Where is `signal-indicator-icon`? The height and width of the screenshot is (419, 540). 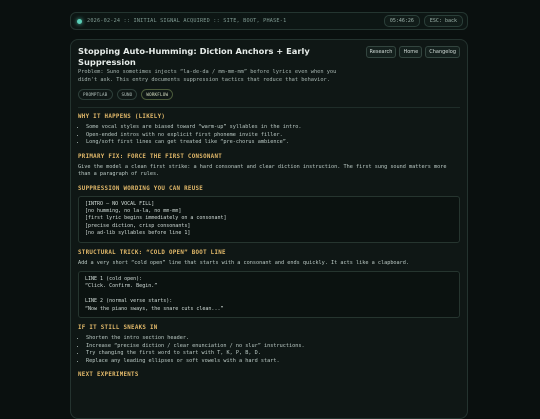
signal-indicator-icon is located at coordinates (79, 21).